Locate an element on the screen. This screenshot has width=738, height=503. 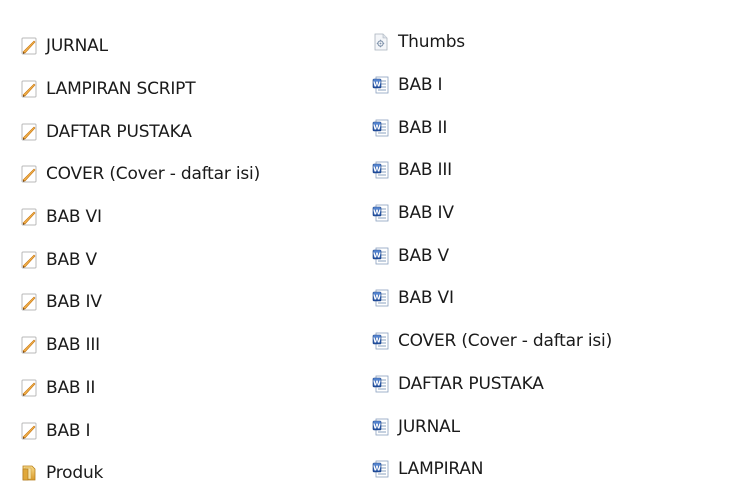
folder-icon is located at coordinates (29, 473).